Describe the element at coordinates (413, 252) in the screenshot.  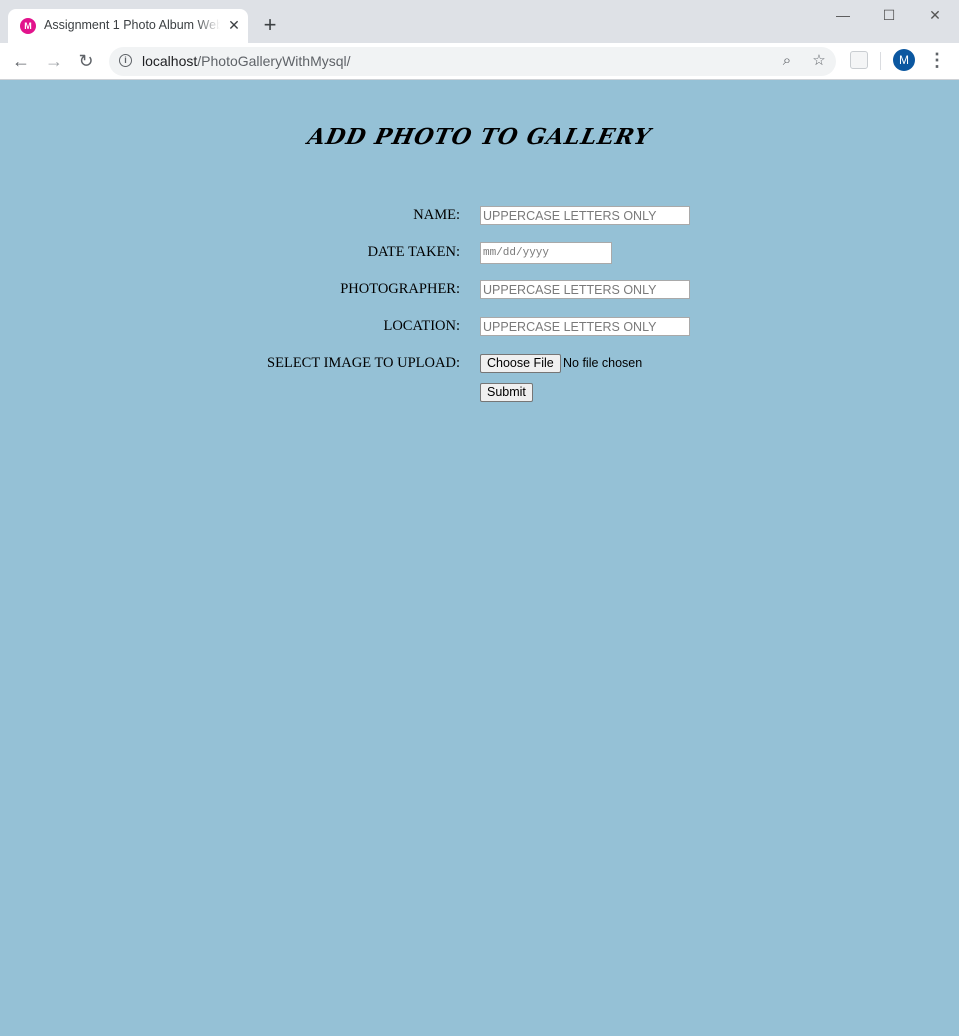
I see `date-taken-label: DATE TAKEN:` at that location.